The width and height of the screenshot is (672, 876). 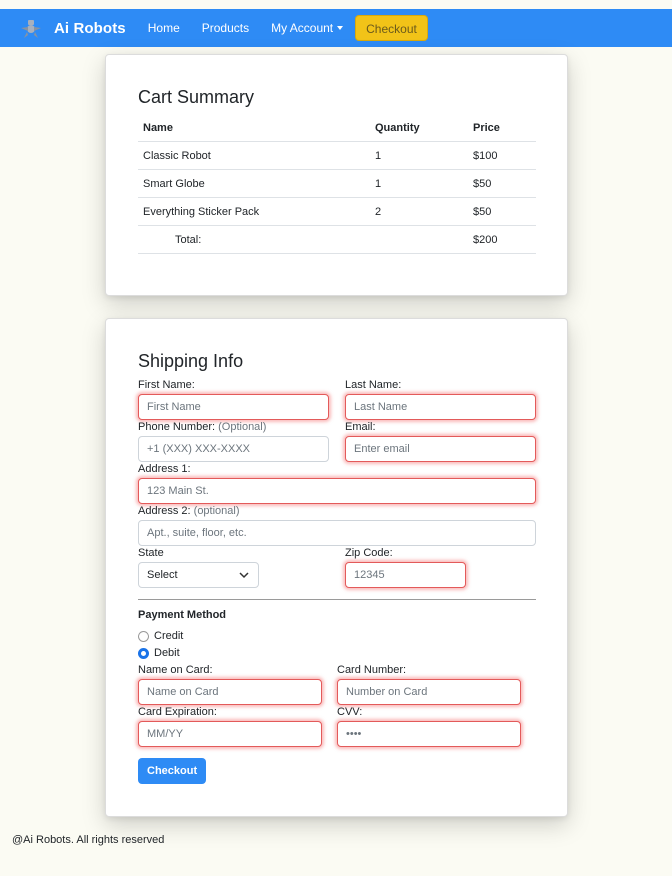 What do you see at coordinates (360, 427) in the screenshot?
I see `email-label: Email:` at bounding box center [360, 427].